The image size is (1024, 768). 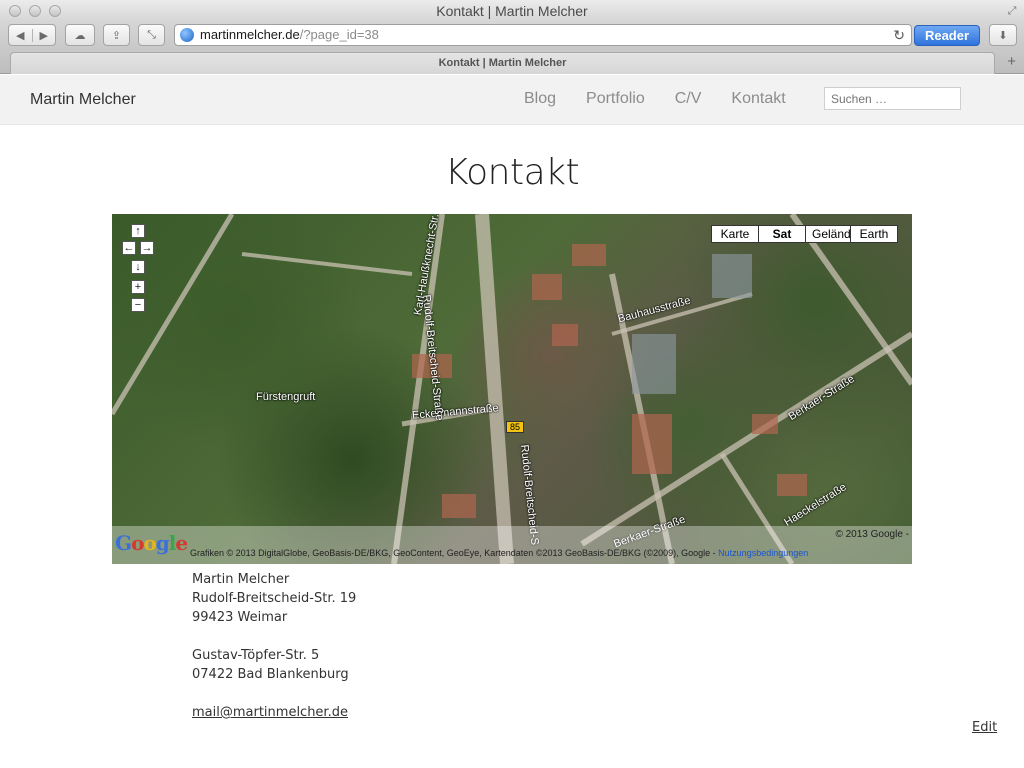 I want to click on map-type-sat: Sat, so click(x=782, y=234).